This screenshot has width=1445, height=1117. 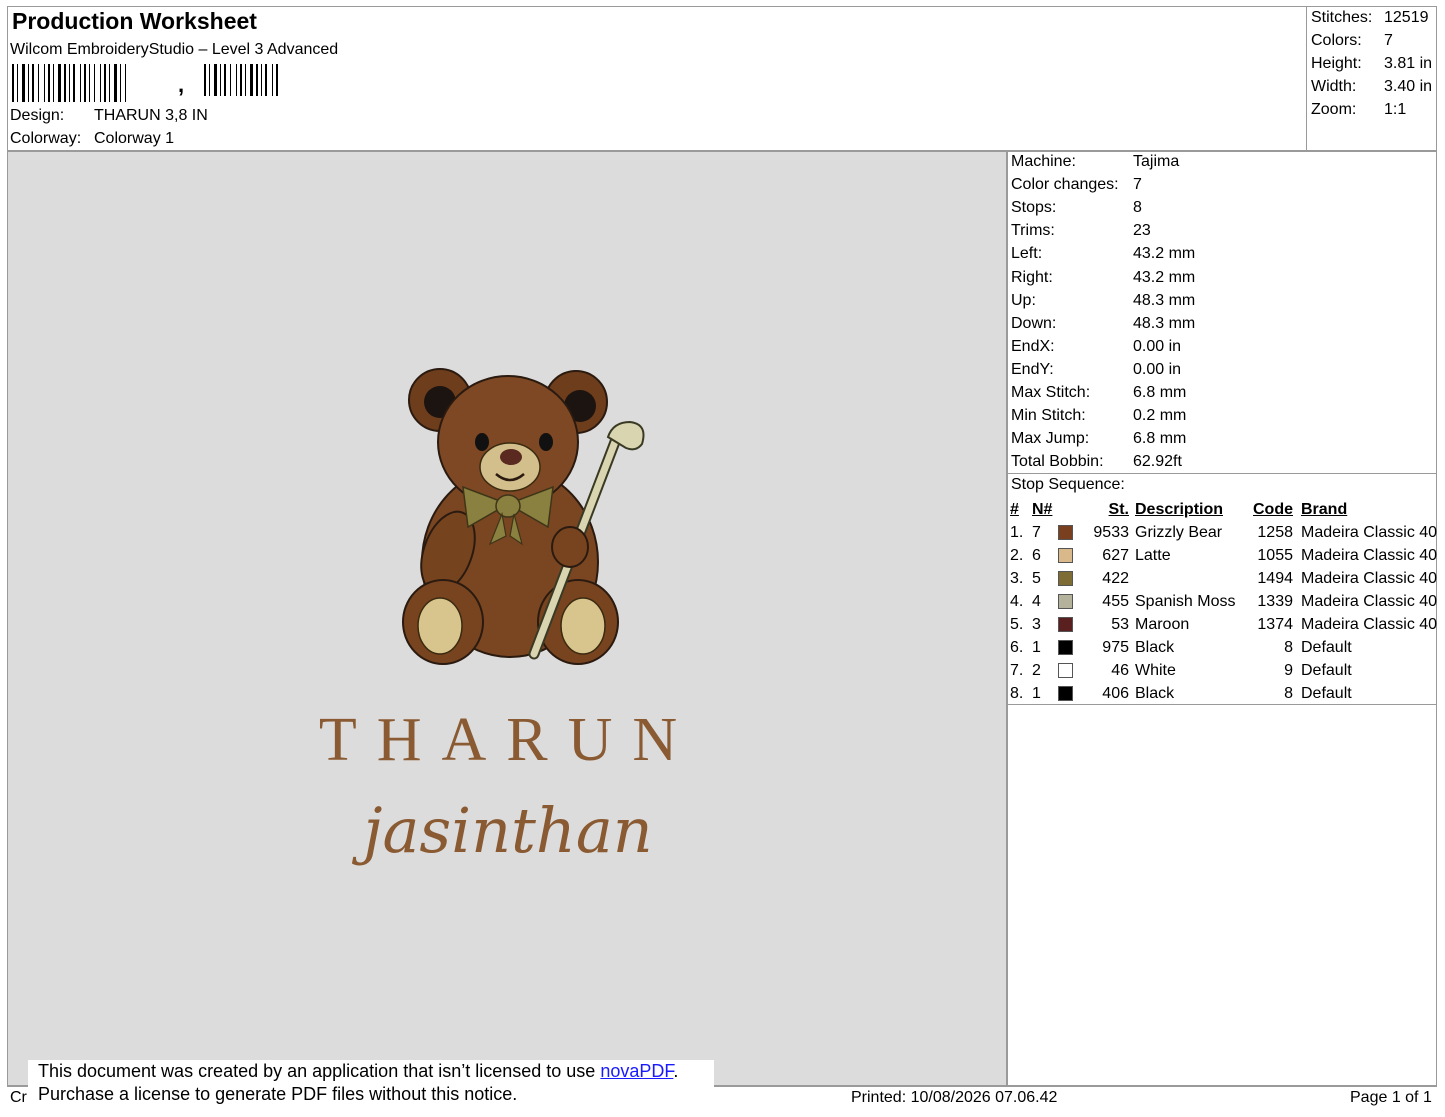 What do you see at coordinates (1275, 555) in the screenshot?
I see `stop-code: 1055` at bounding box center [1275, 555].